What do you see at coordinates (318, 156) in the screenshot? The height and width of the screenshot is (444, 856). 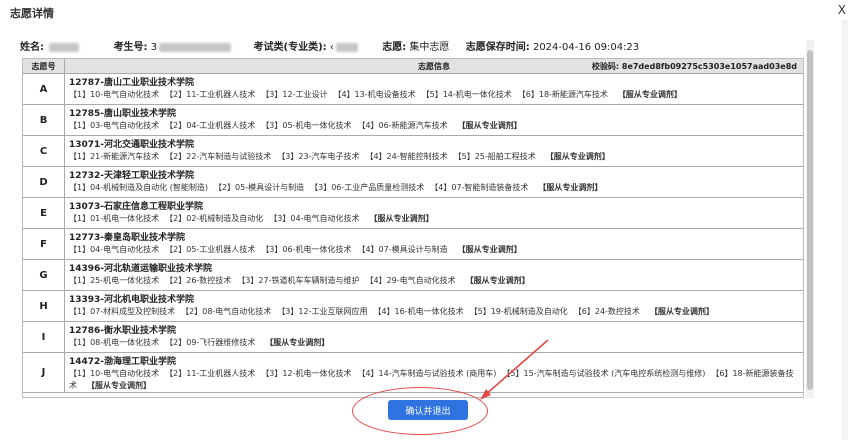 I see `major-item: 【3】23-汽车电子技术` at bounding box center [318, 156].